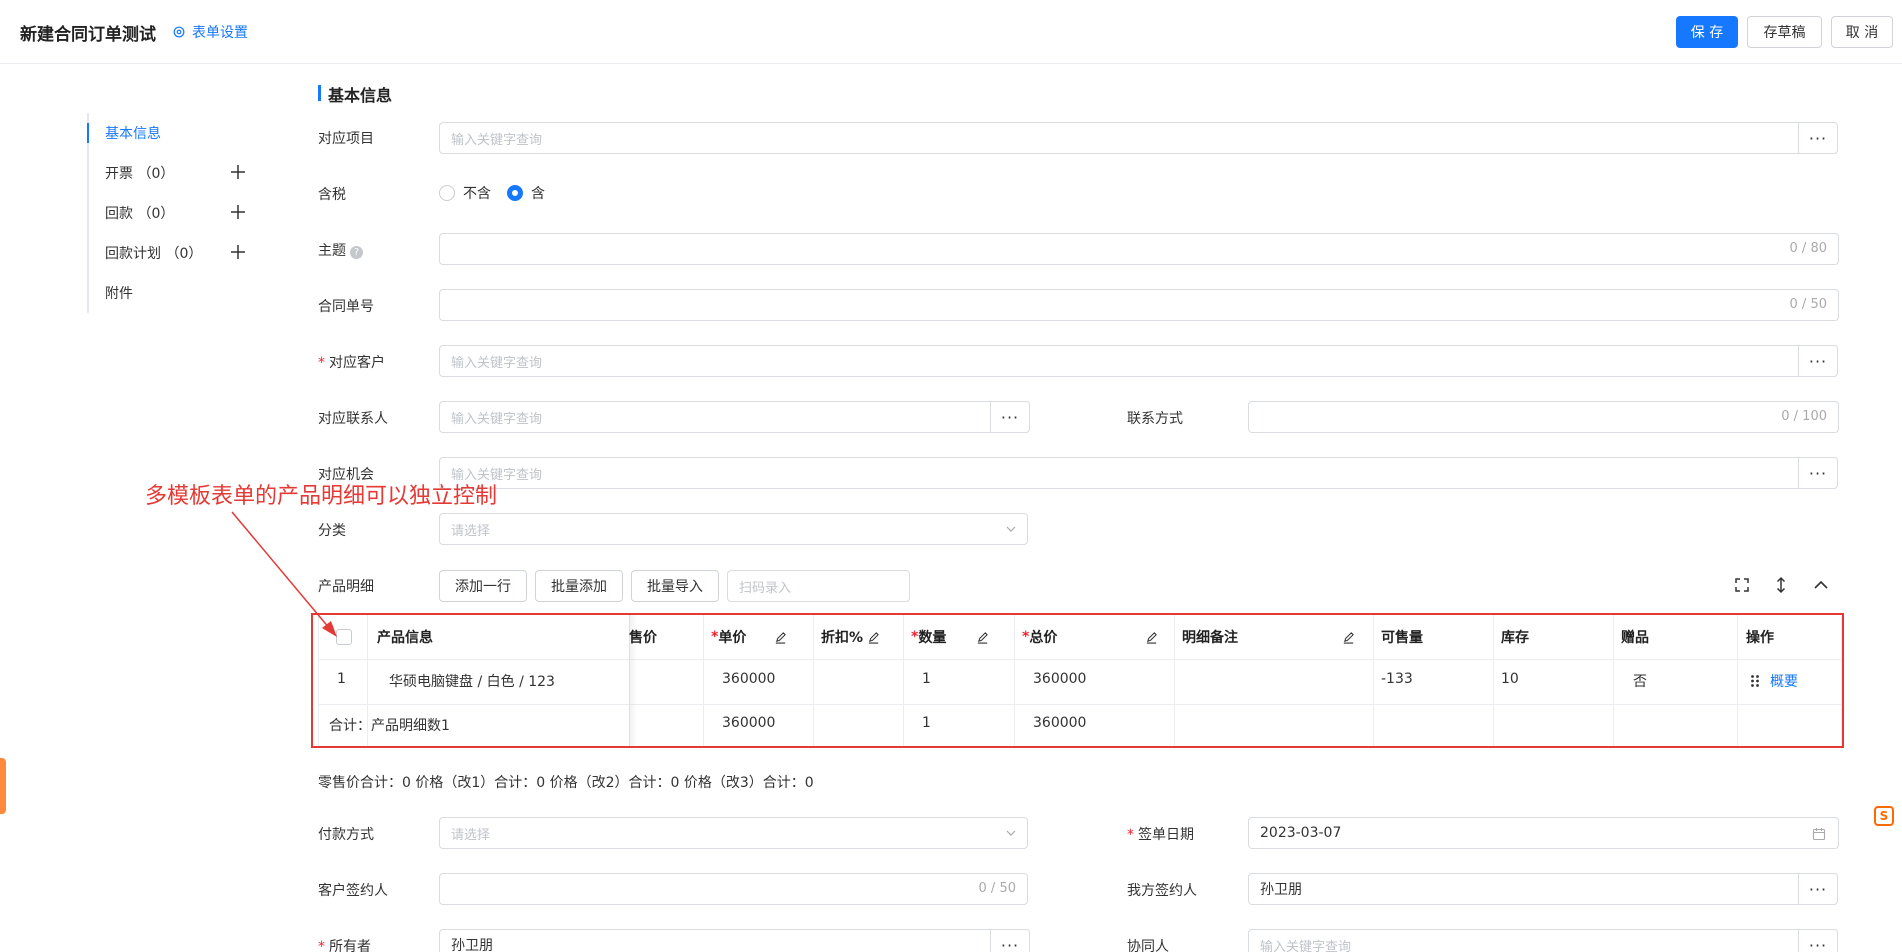  What do you see at coordinates (356, 252) in the screenshot?
I see `help-icon: ?` at bounding box center [356, 252].